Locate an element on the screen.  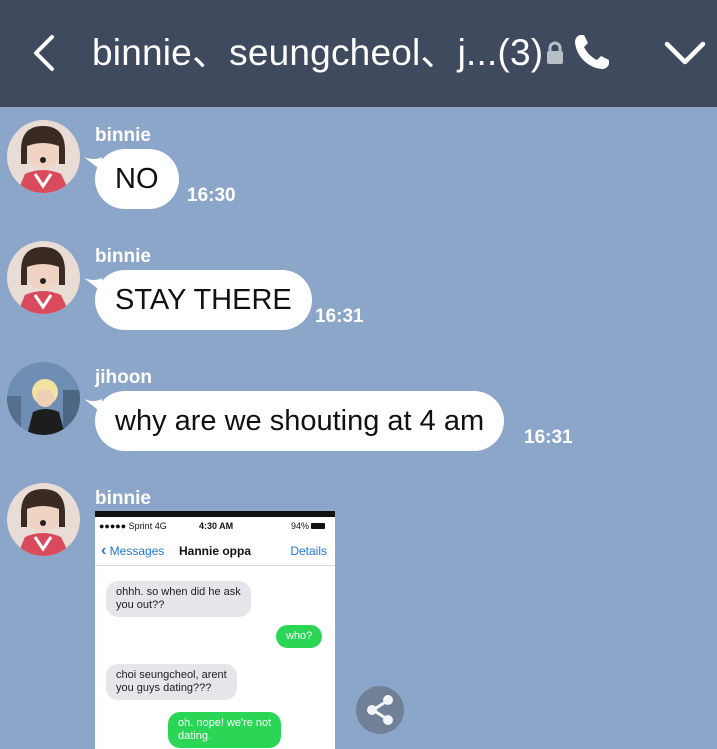
ios-incoming-bubble: ohhh. so when did he ask you out?? is located at coordinates (178, 599).